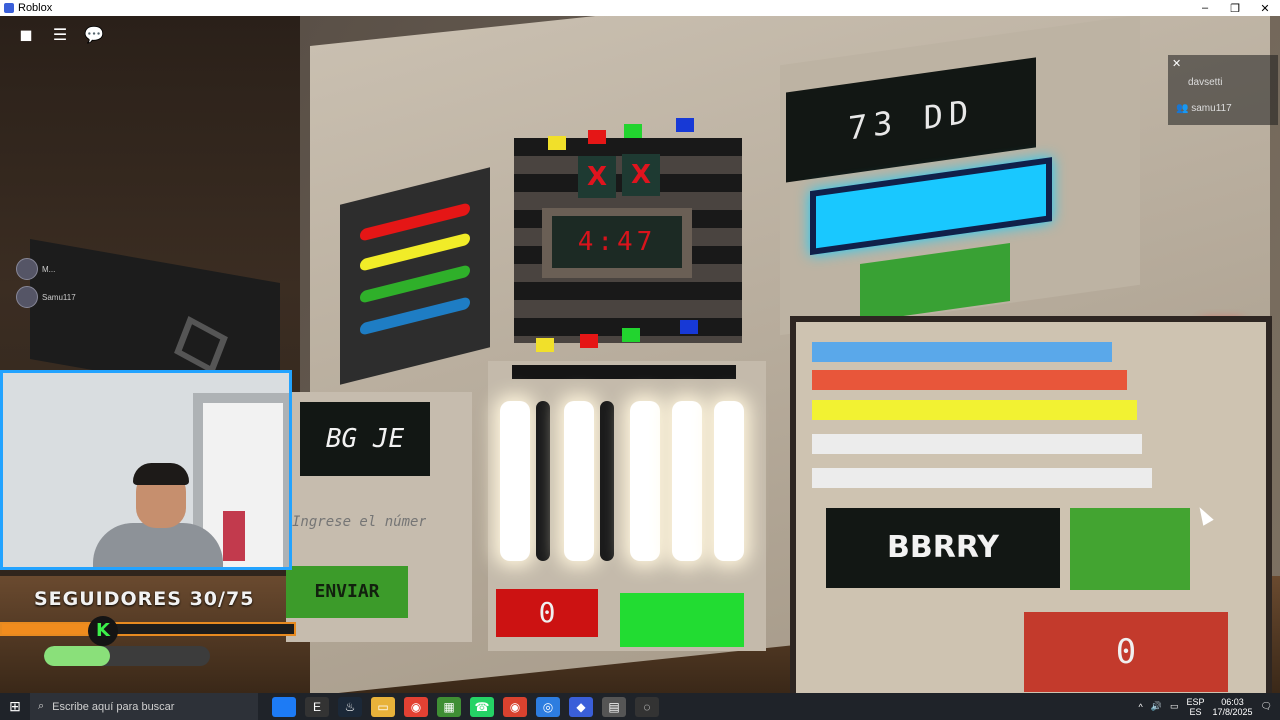 This screenshot has height=720, width=1280. I want to click on taskbar-search: ⌕ Escribe aquí para buscar, so click(144, 706).